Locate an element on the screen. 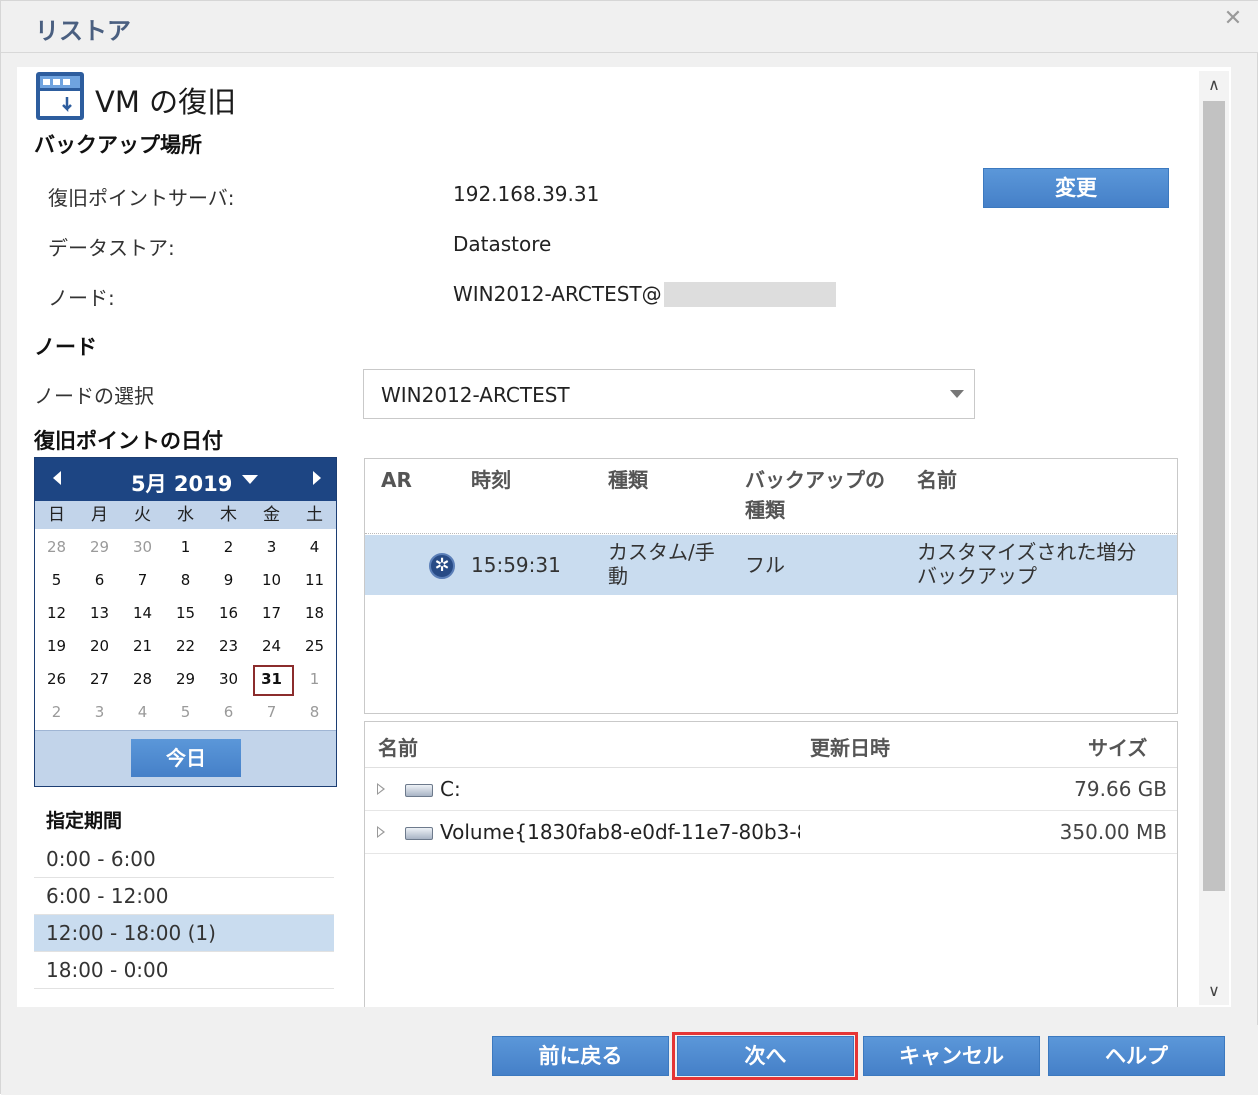 This screenshot has width=1258, height=1095. calendar-day: 11 is located at coordinates (314, 580).